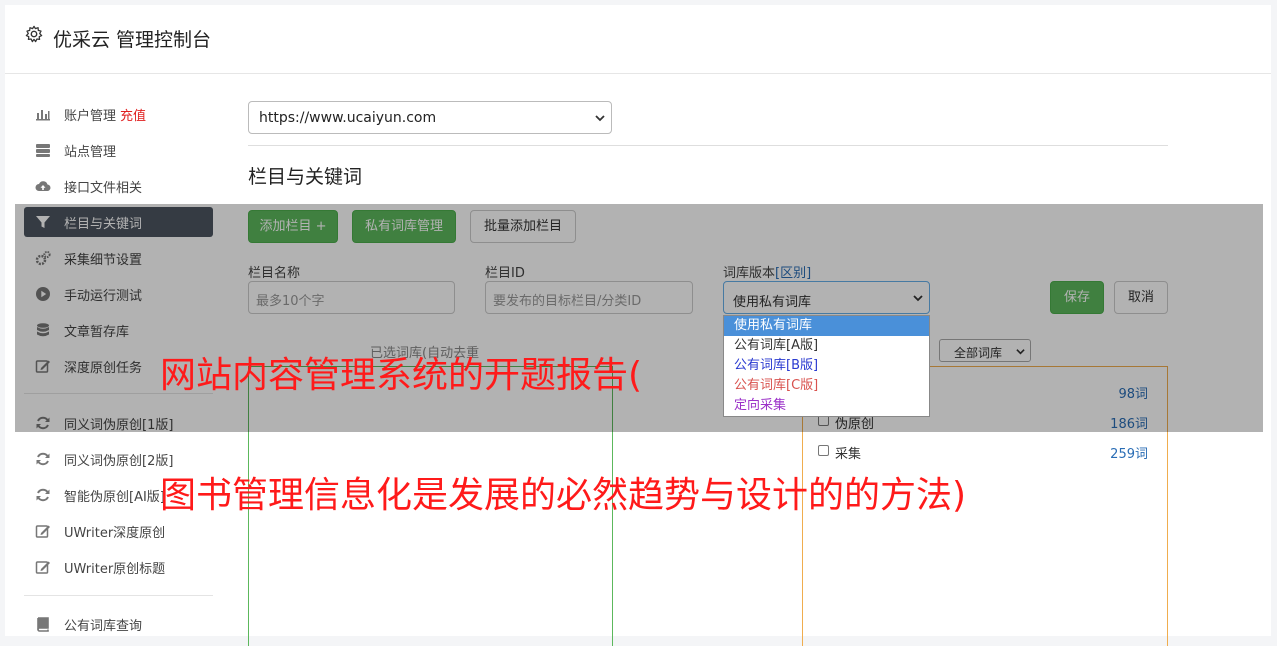 The width and height of the screenshot is (1277, 646). I want to click on watermark-line-2: 图书管理信息化是发展的必然趋势与设计的的方法), so click(563, 495).